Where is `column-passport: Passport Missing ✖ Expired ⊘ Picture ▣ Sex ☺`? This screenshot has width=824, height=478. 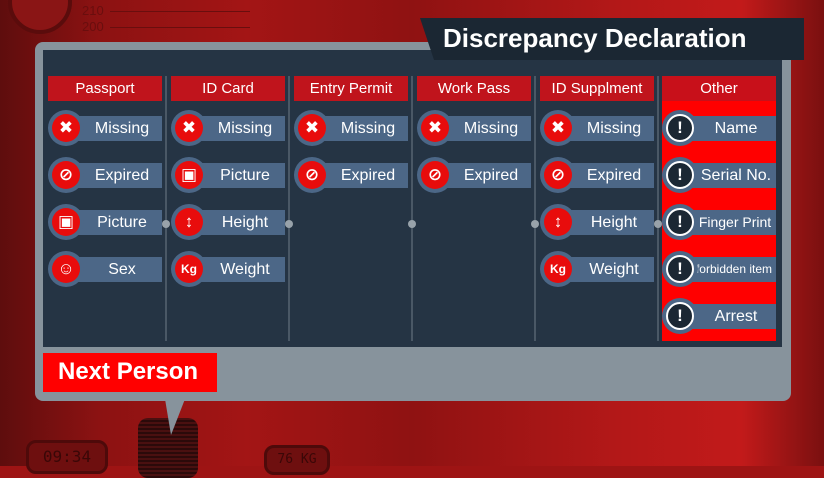 column-passport: Passport Missing ✖ Expired ⊘ Picture ▣ Sex ☺ is located at coordinates (105, 208).